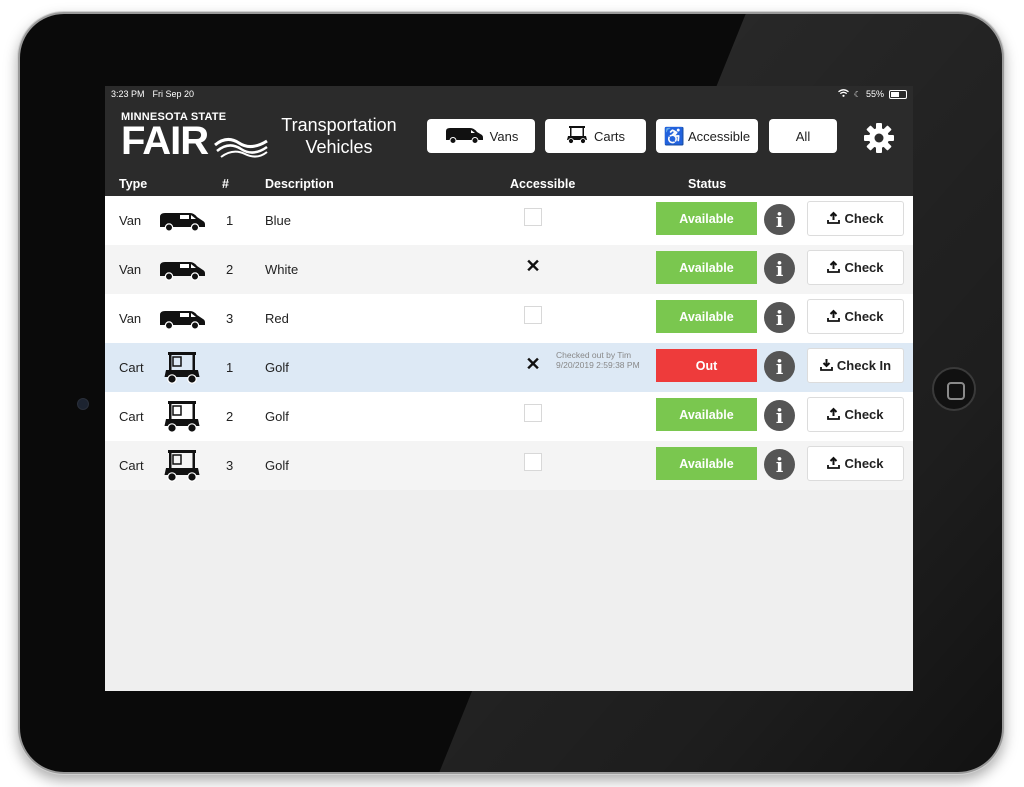 This screenshot has height=787, width=1024. Describe the element at coordinates (719, 136) in the screenshot. I see `filter-accessible-label: Accessible` at that location.